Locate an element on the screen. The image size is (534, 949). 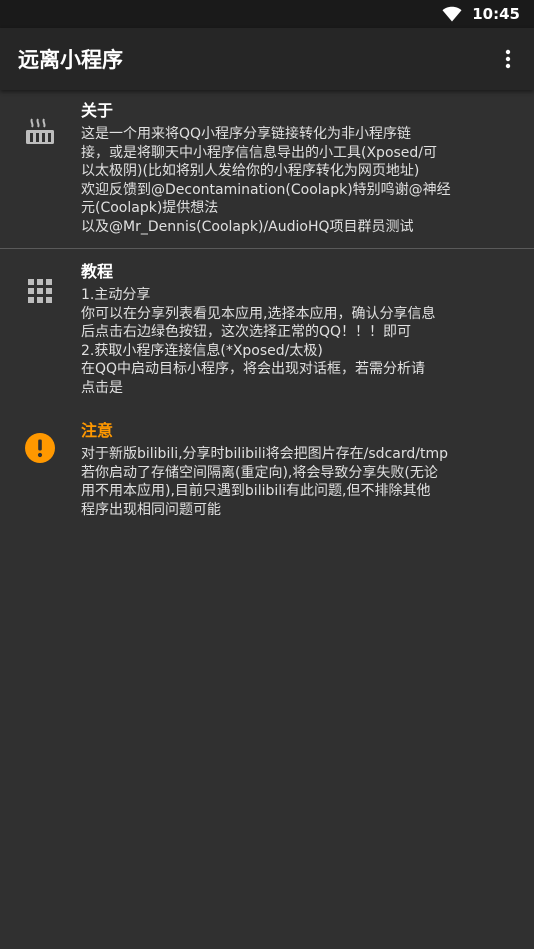
app-title: 远离小程序 is located at coordinates (70, 60).